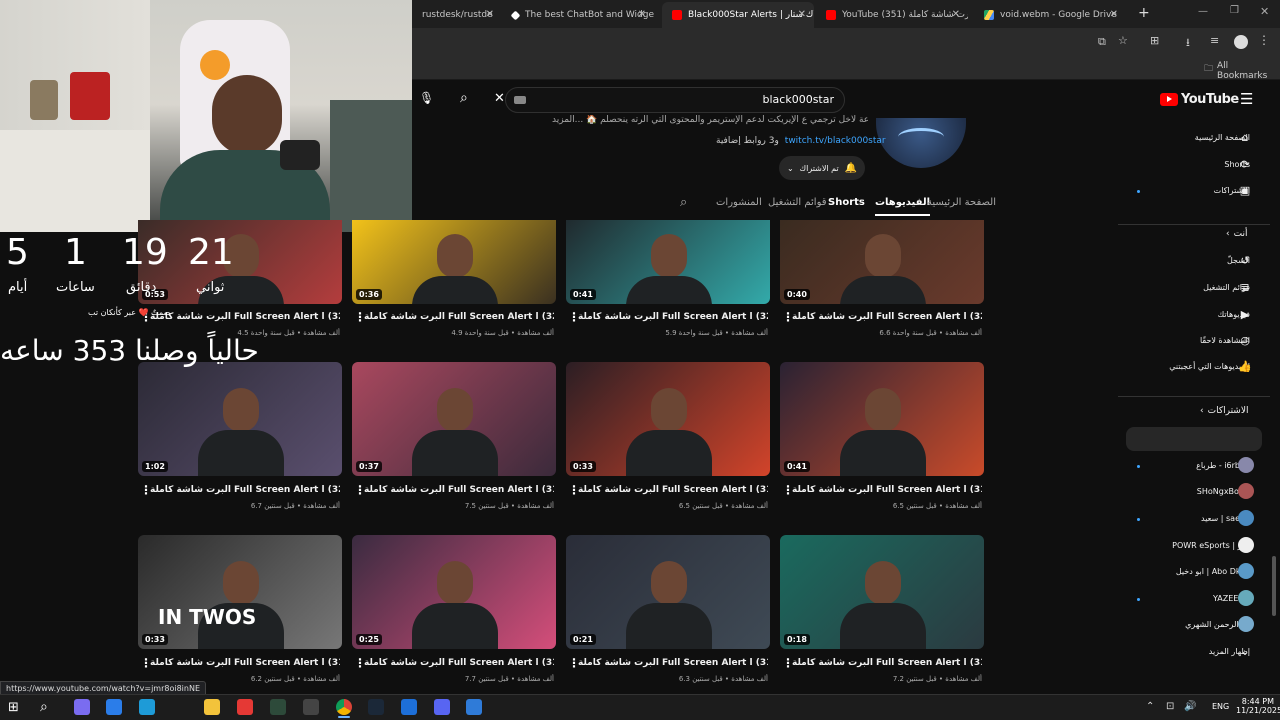 The height and width of the screenshot is (720, 1280). What do you see at coordinates (1190, 706) in the screenshot?
I see `volume-icon: 🔊` at bounding box center [1190, 706].